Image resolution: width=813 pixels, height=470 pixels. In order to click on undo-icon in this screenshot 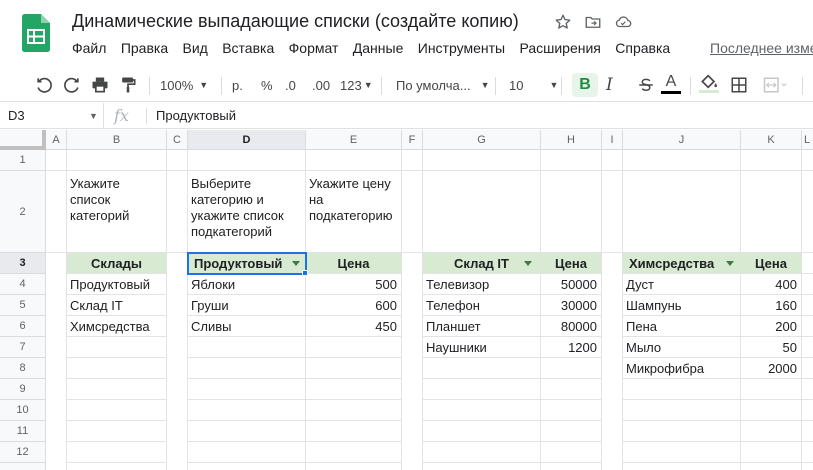, I will do `click(44, 85)`.